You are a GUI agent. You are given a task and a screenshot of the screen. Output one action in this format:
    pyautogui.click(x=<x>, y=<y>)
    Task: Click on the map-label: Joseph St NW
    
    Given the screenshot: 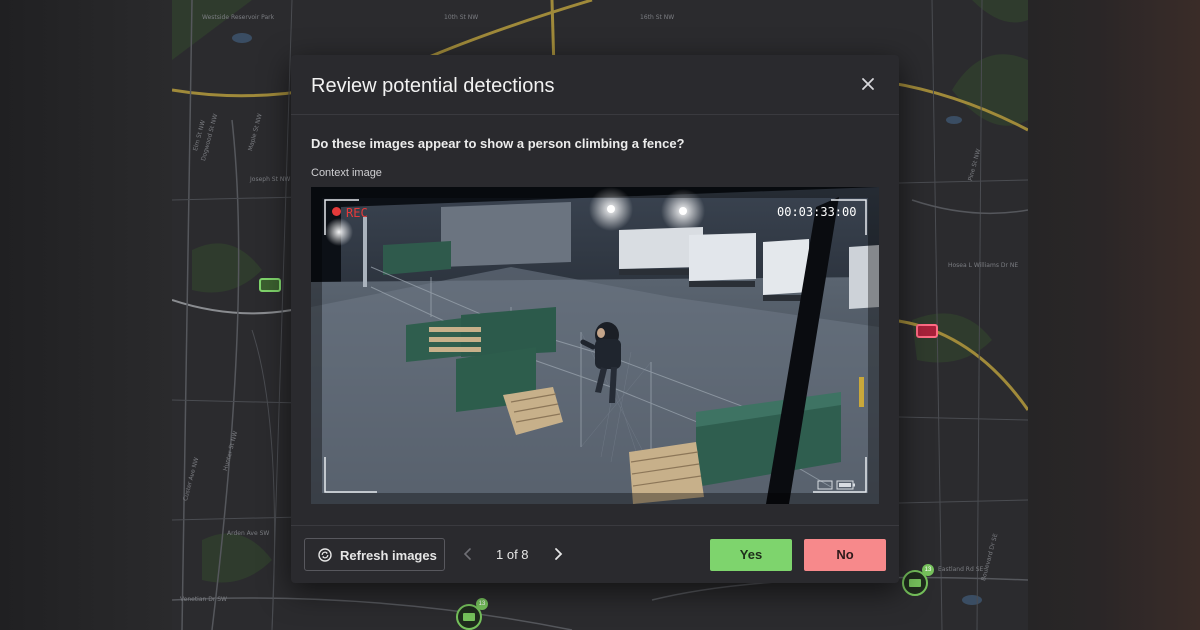 What is the action you would take?
    pyautogui.click(x=270, y=179)
    